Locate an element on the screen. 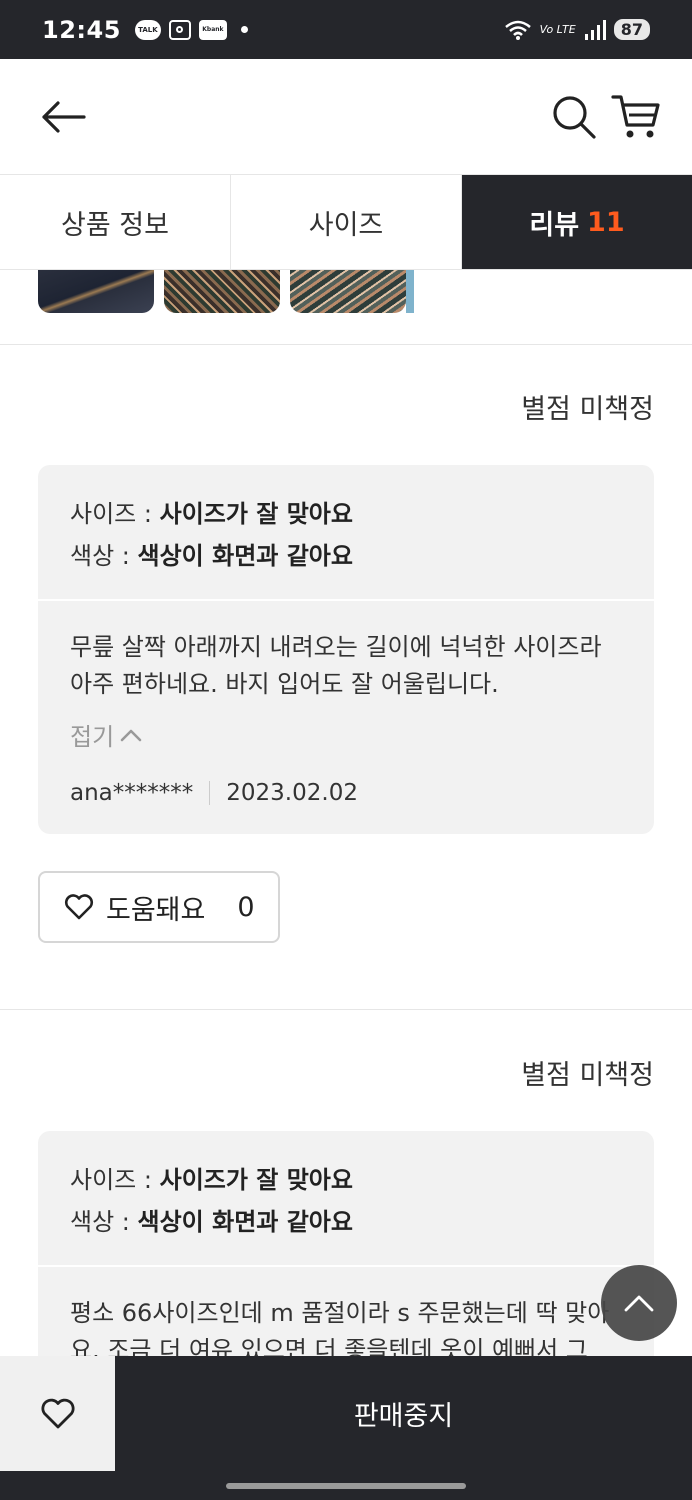  helpful-button: 도움돼요 0 is located at coordinates (159, 907).